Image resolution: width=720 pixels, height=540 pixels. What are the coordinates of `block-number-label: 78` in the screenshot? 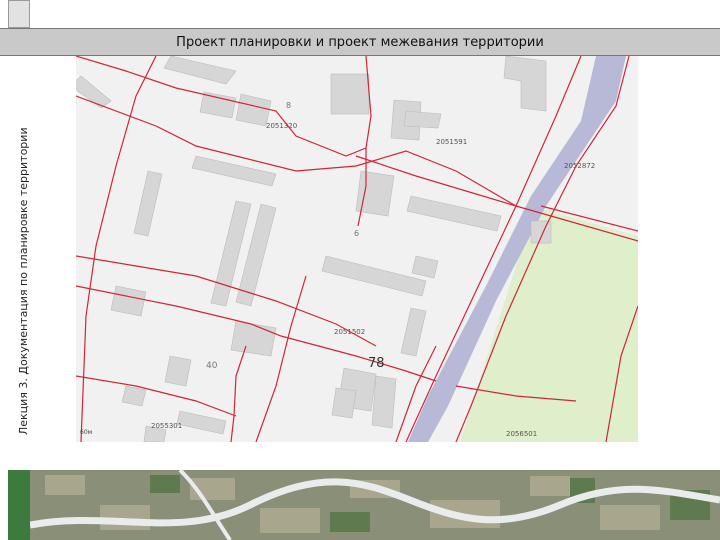 It's located at (376, 363).